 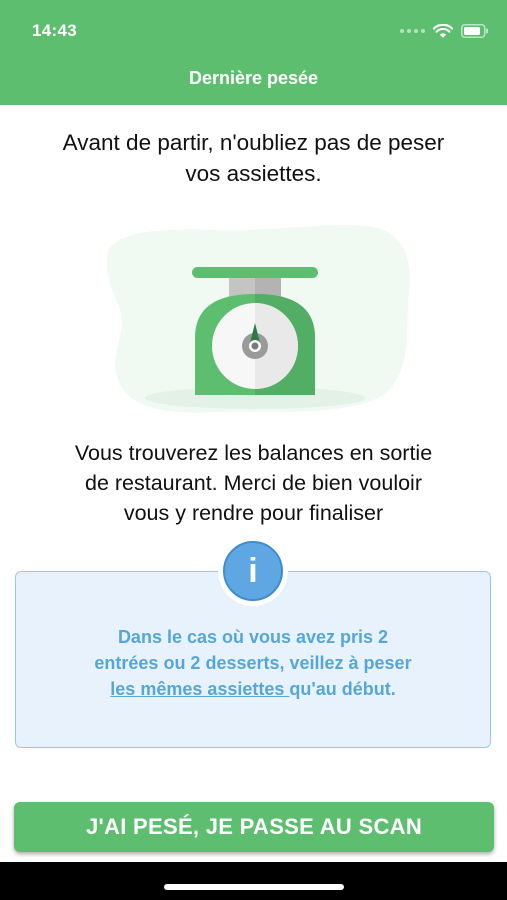 I want to click on info-line-rest: qu'au début., so click(x=342, y=689).